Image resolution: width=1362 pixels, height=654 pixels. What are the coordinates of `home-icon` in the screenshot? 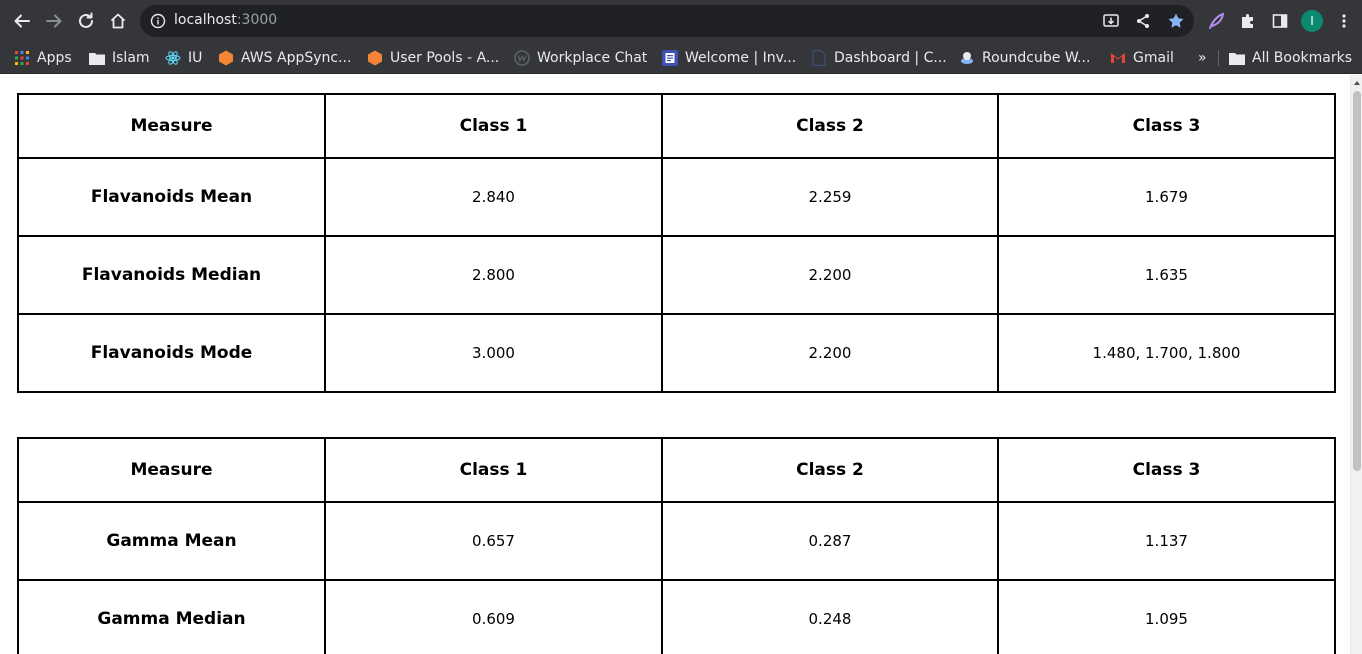 It's located at (118, 21).